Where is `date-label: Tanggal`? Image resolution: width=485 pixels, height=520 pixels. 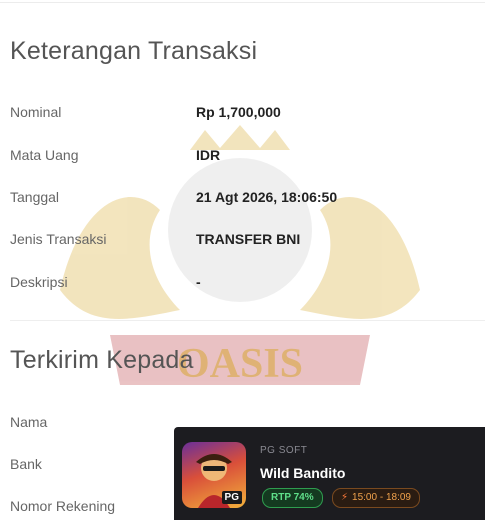 date-label: Tanggal is located at coordinates (35, 197).